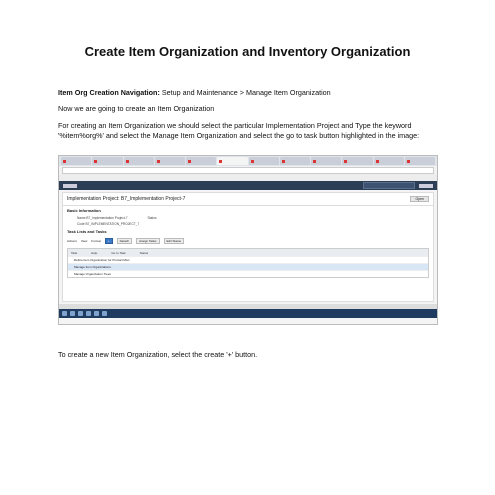  I want to click on view-menu: View, so click(84, 241).